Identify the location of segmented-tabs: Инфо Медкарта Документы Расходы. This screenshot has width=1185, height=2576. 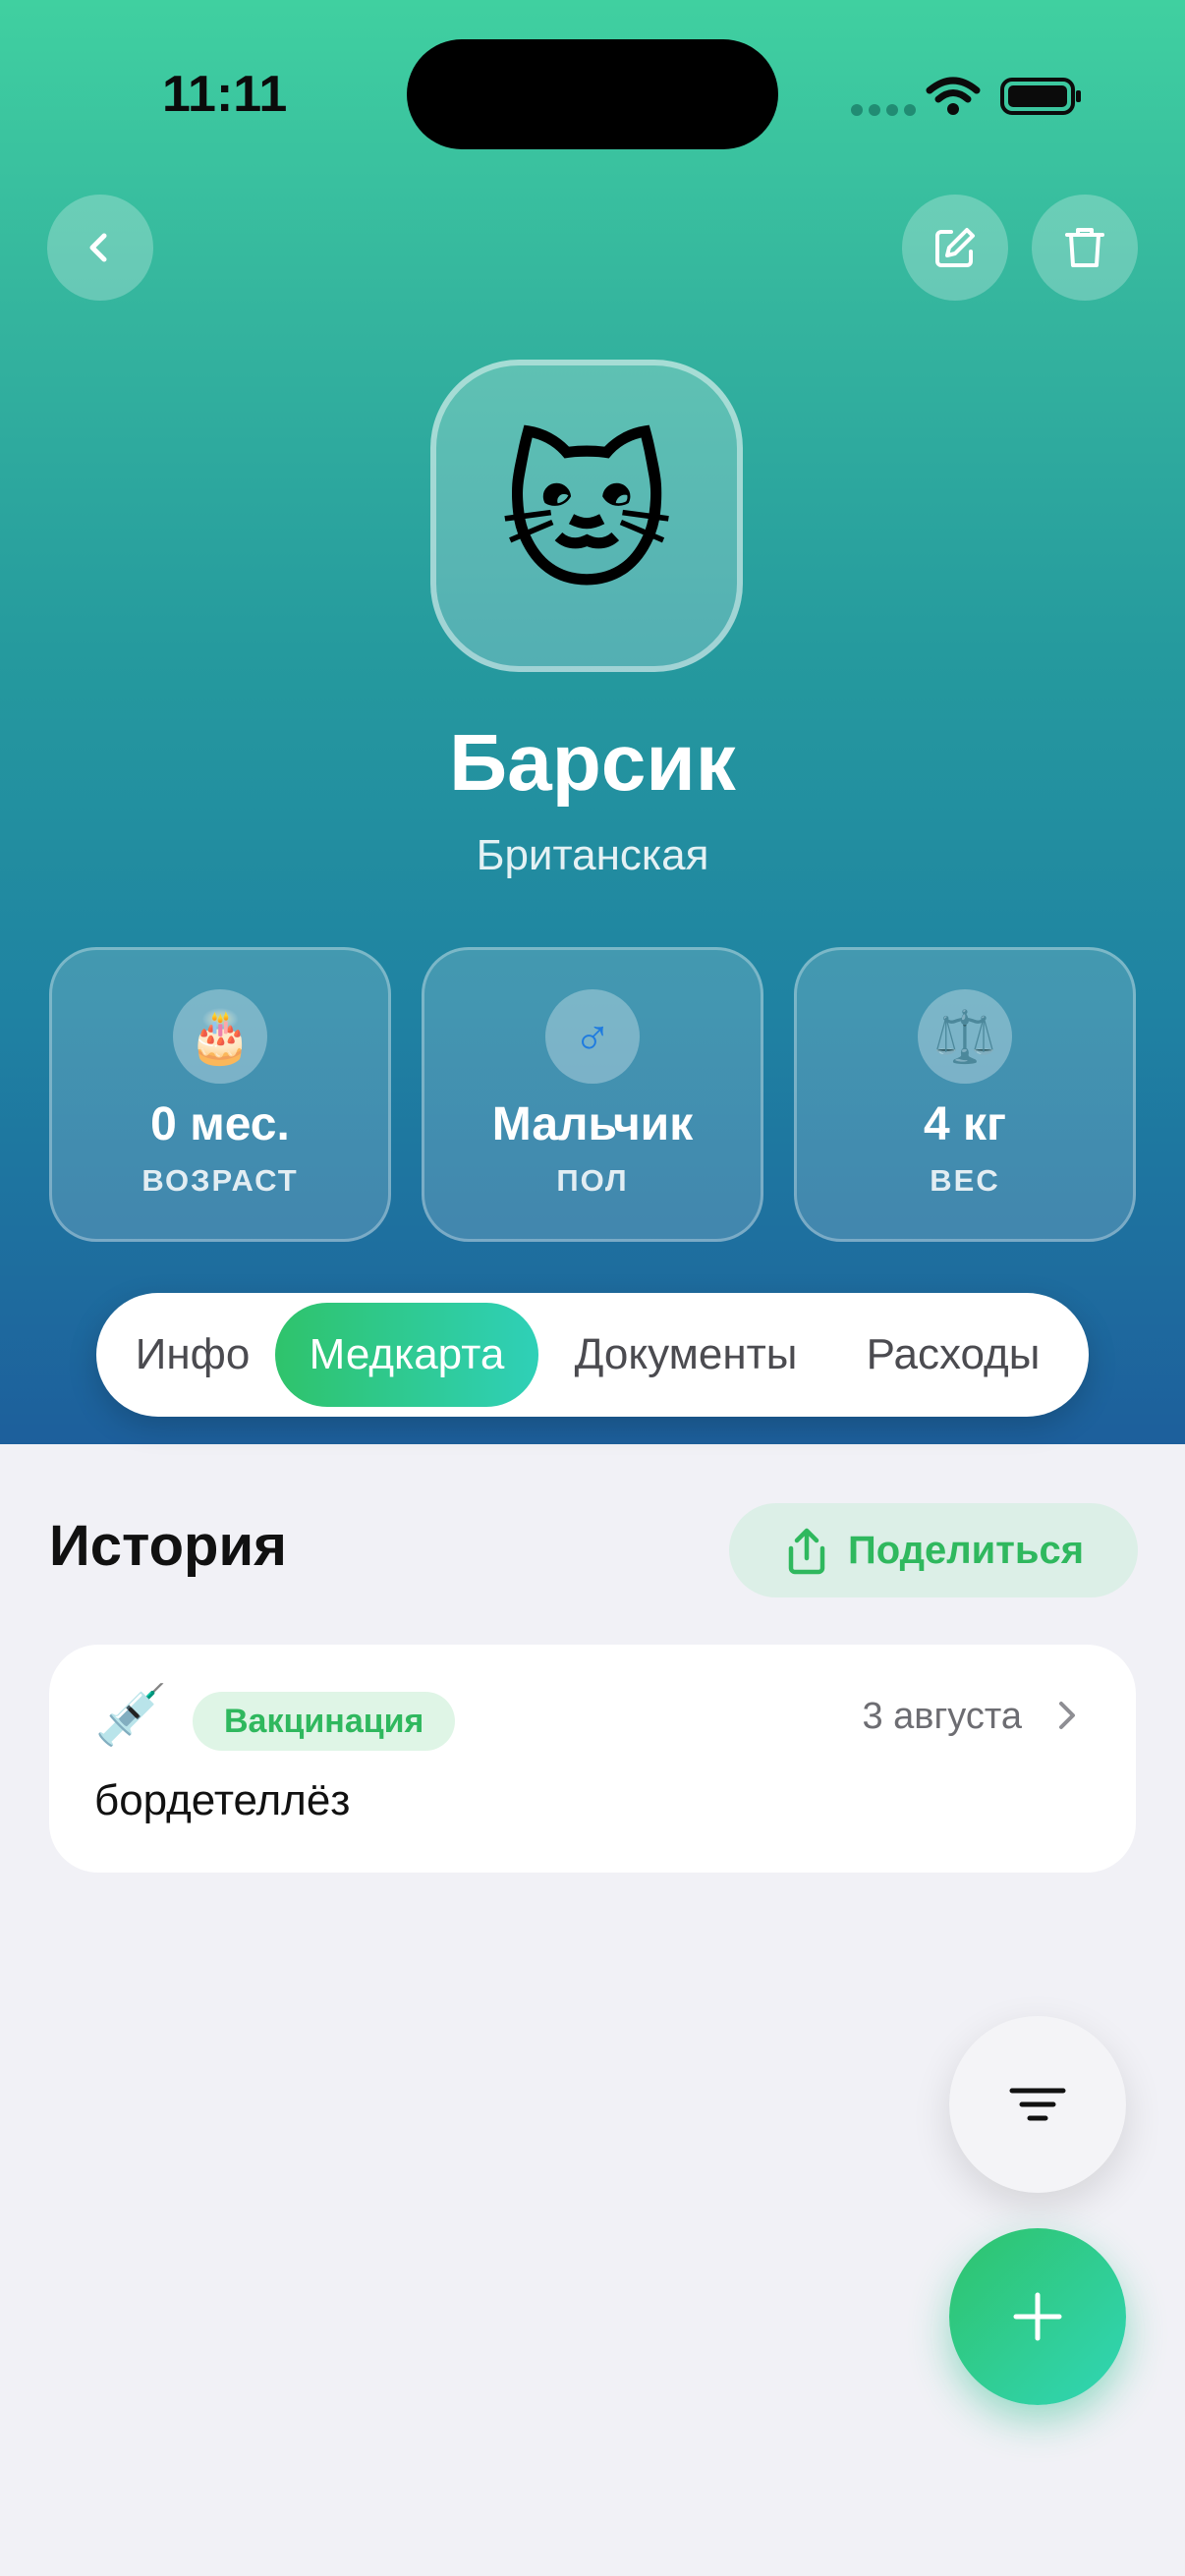
(592, 1355).